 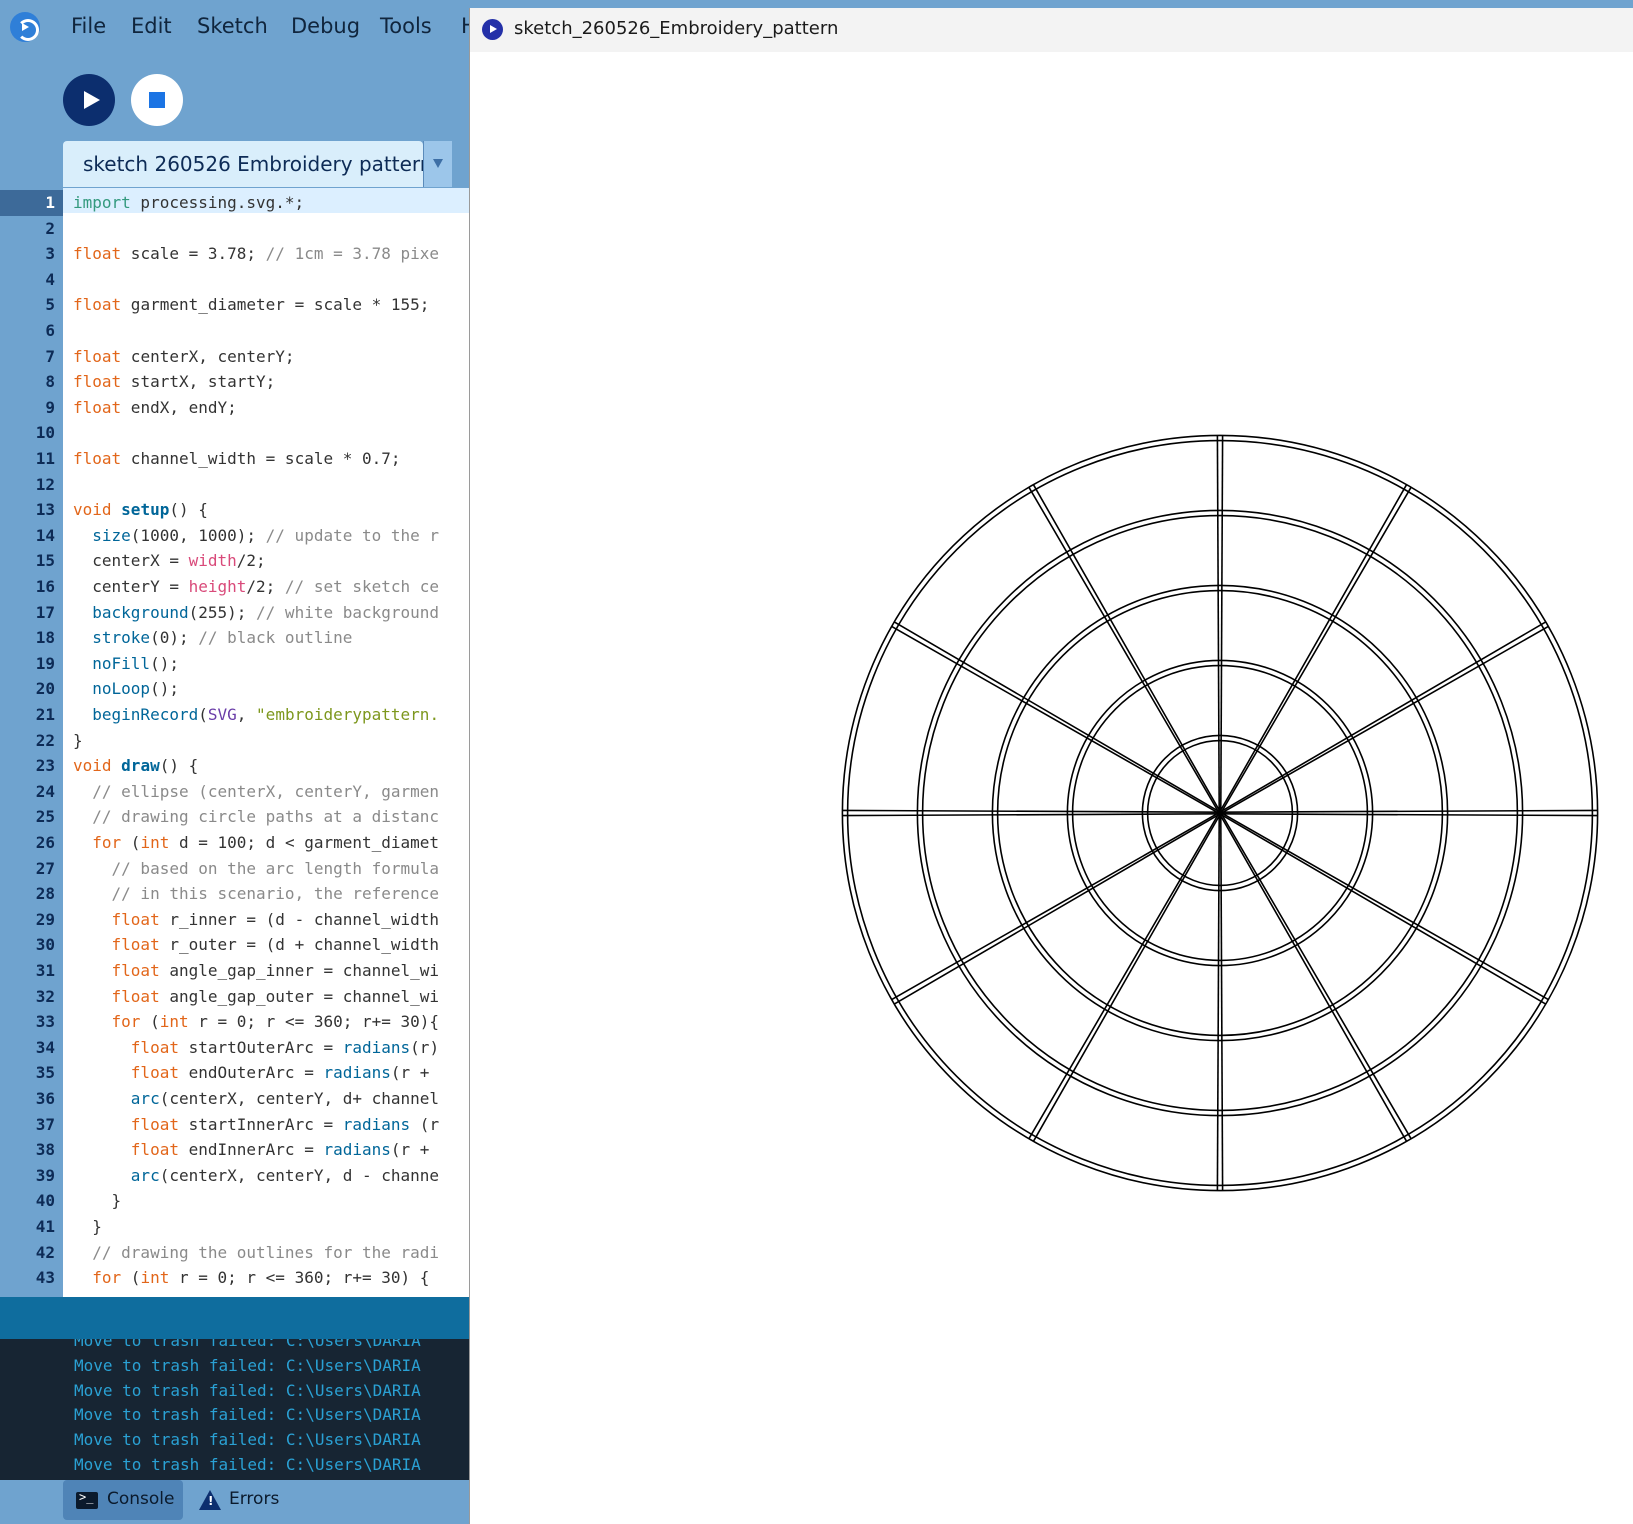 I want to click on menu-file: File, so click(x=88, y=26).